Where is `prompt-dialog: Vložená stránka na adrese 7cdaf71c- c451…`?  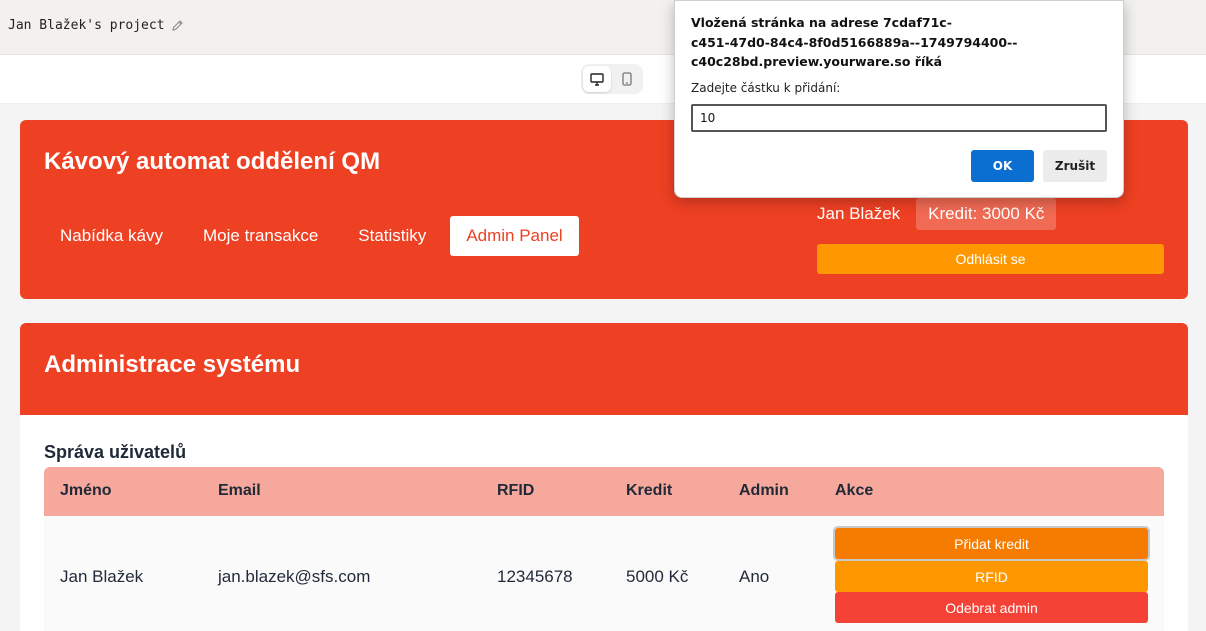 prompt-dialog: Vložená stránka na adrese 7cdaf71c- c451… is located at coordinates (899, 99).